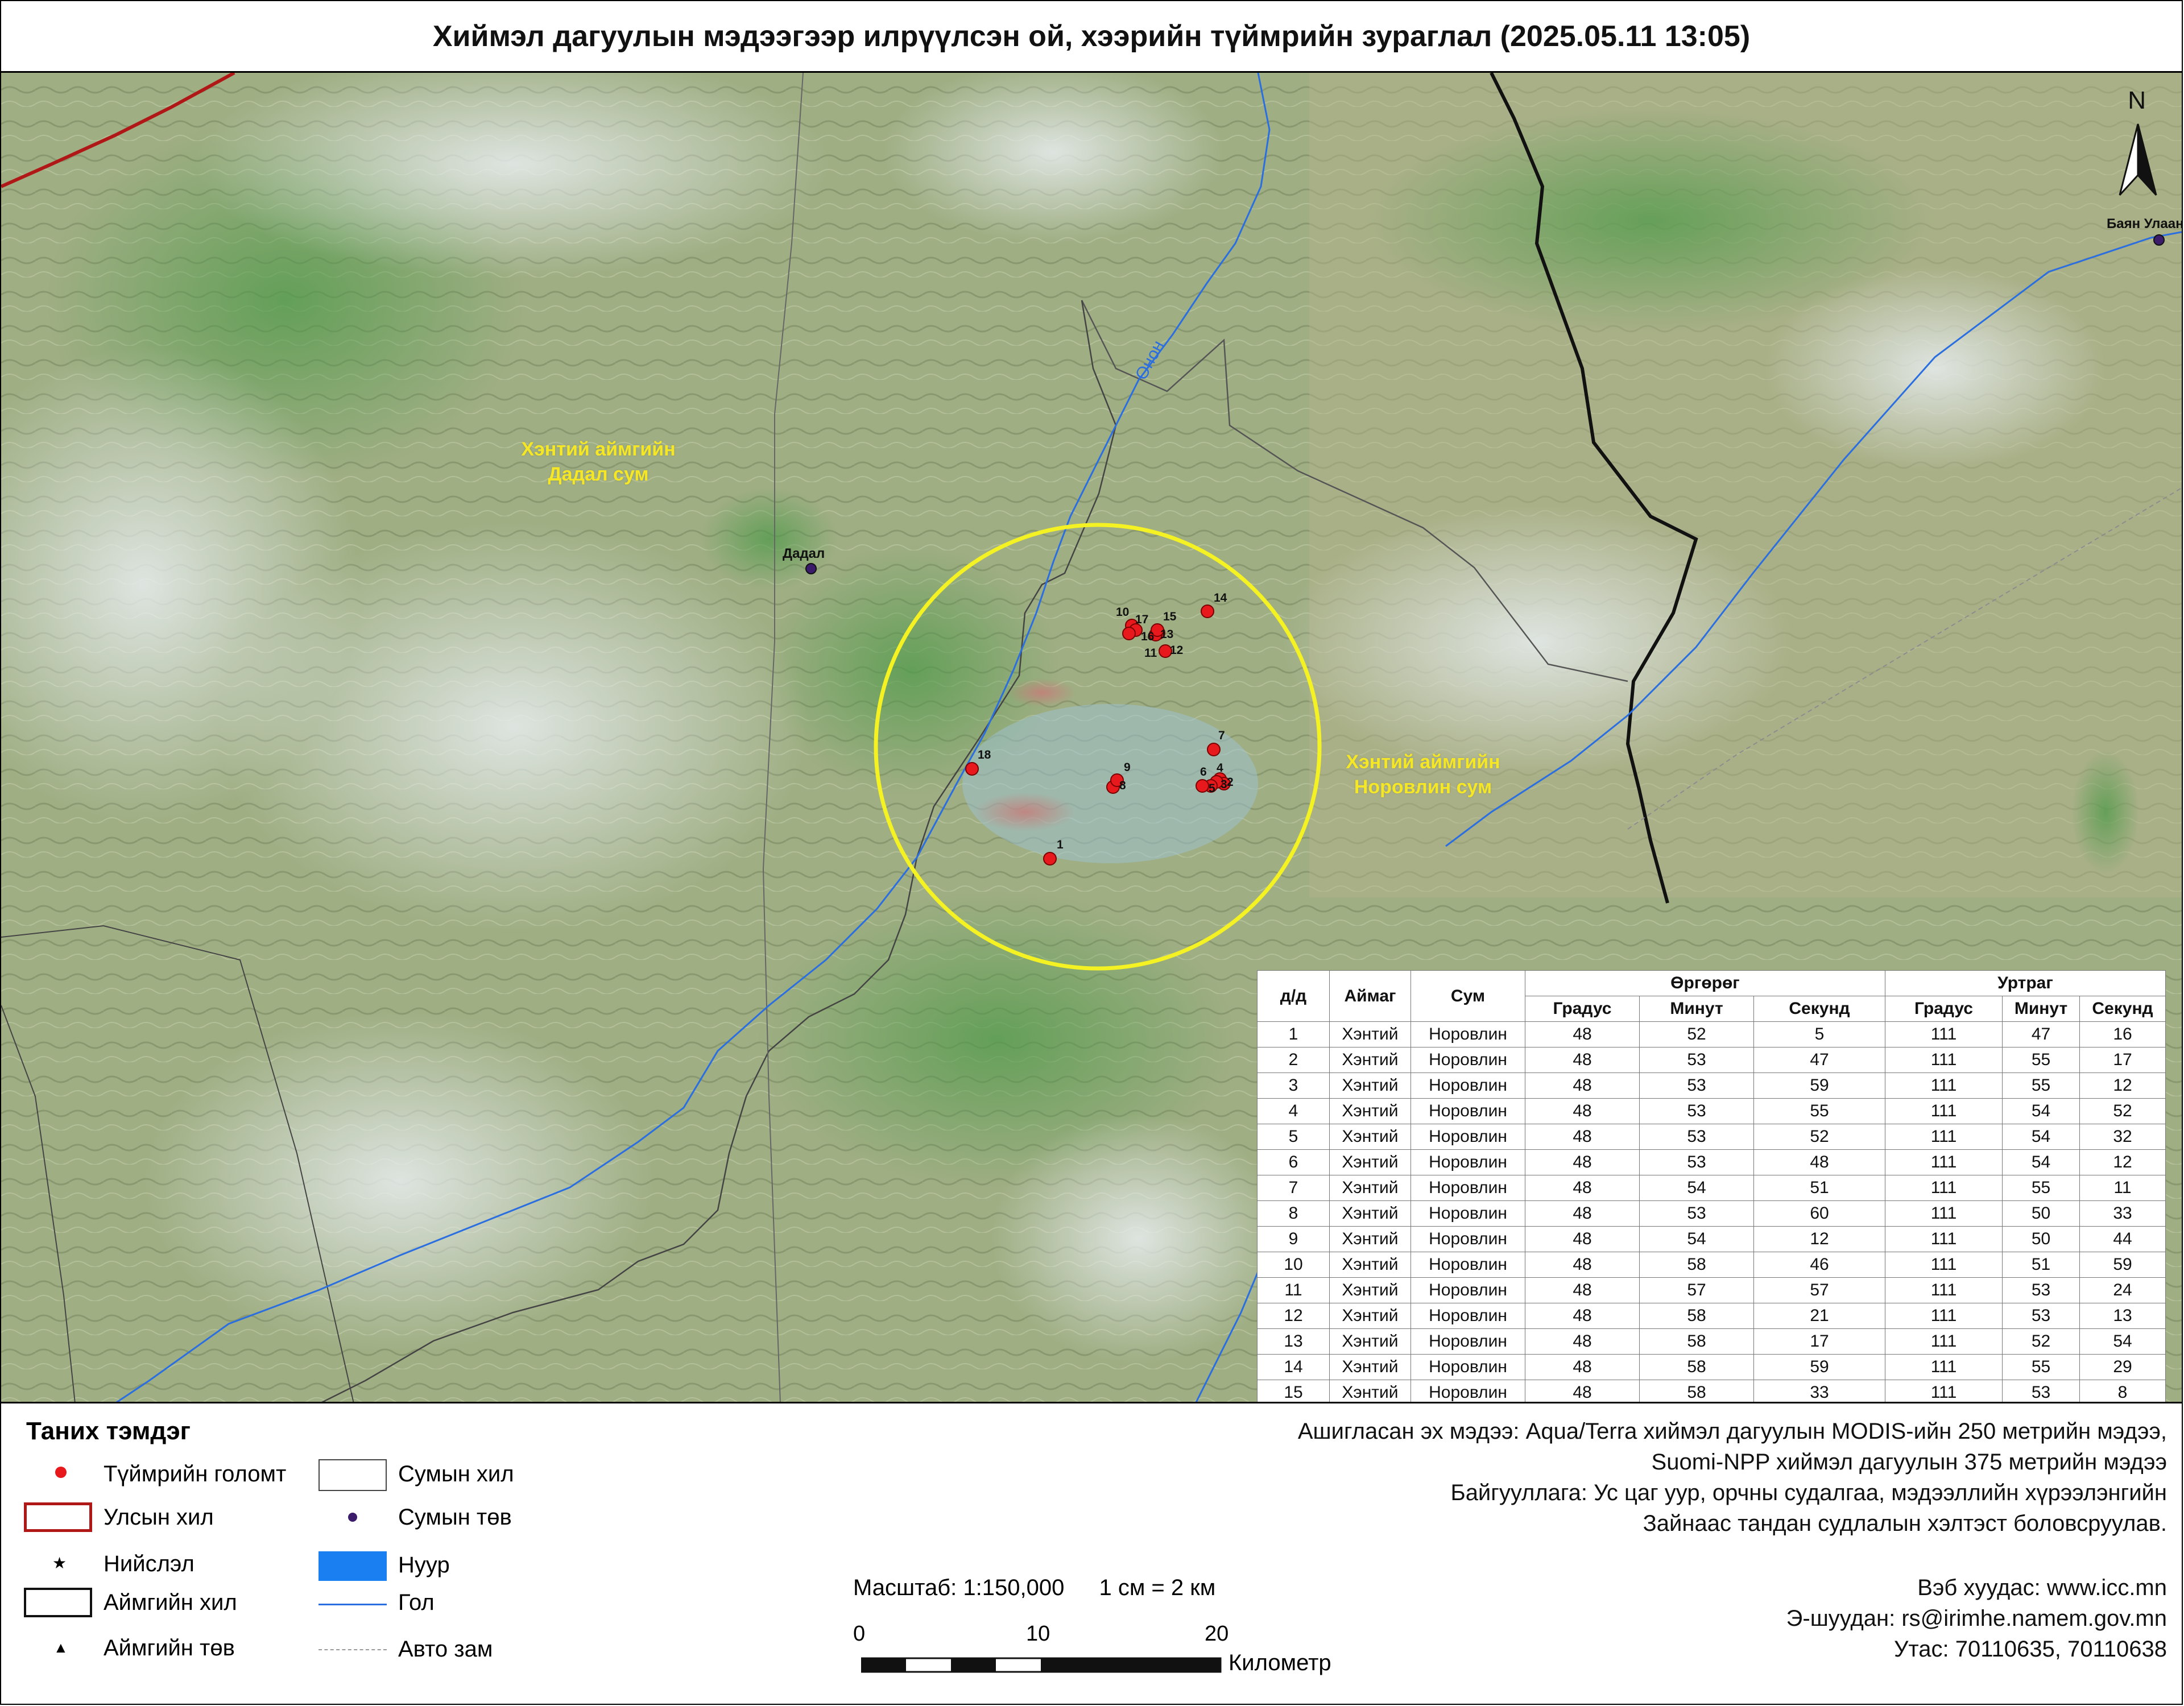  I want to click on table-cell-id: 13, so click(1293, 1342).